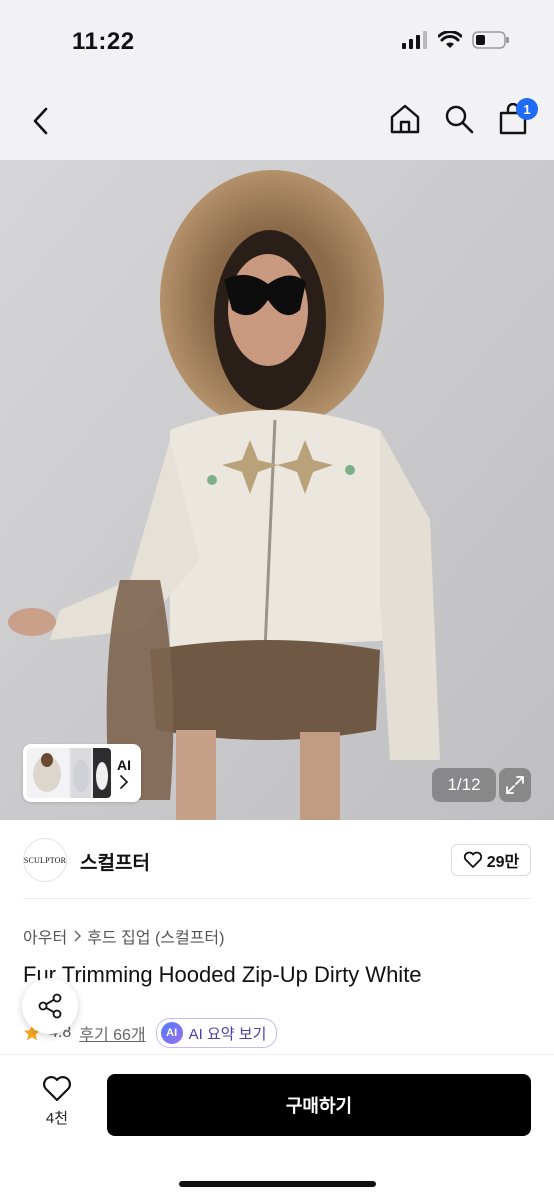  I want to click on ai-summary-button: AI AI 요약 보기, so click(216, 1033).